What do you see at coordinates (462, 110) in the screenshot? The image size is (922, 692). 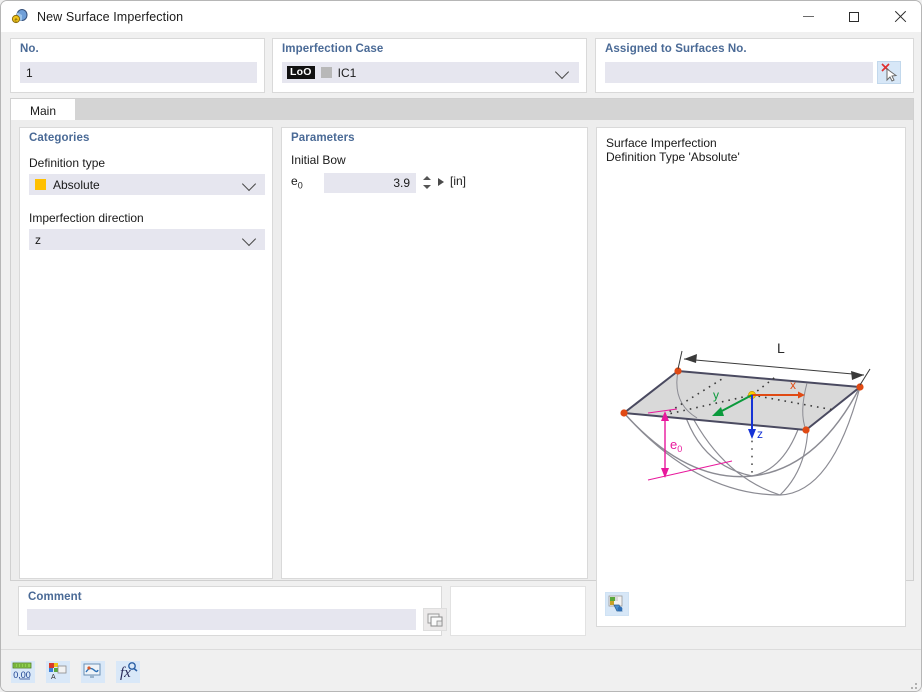 I see `tab-strip: Main` at bounding box center [462, 110].